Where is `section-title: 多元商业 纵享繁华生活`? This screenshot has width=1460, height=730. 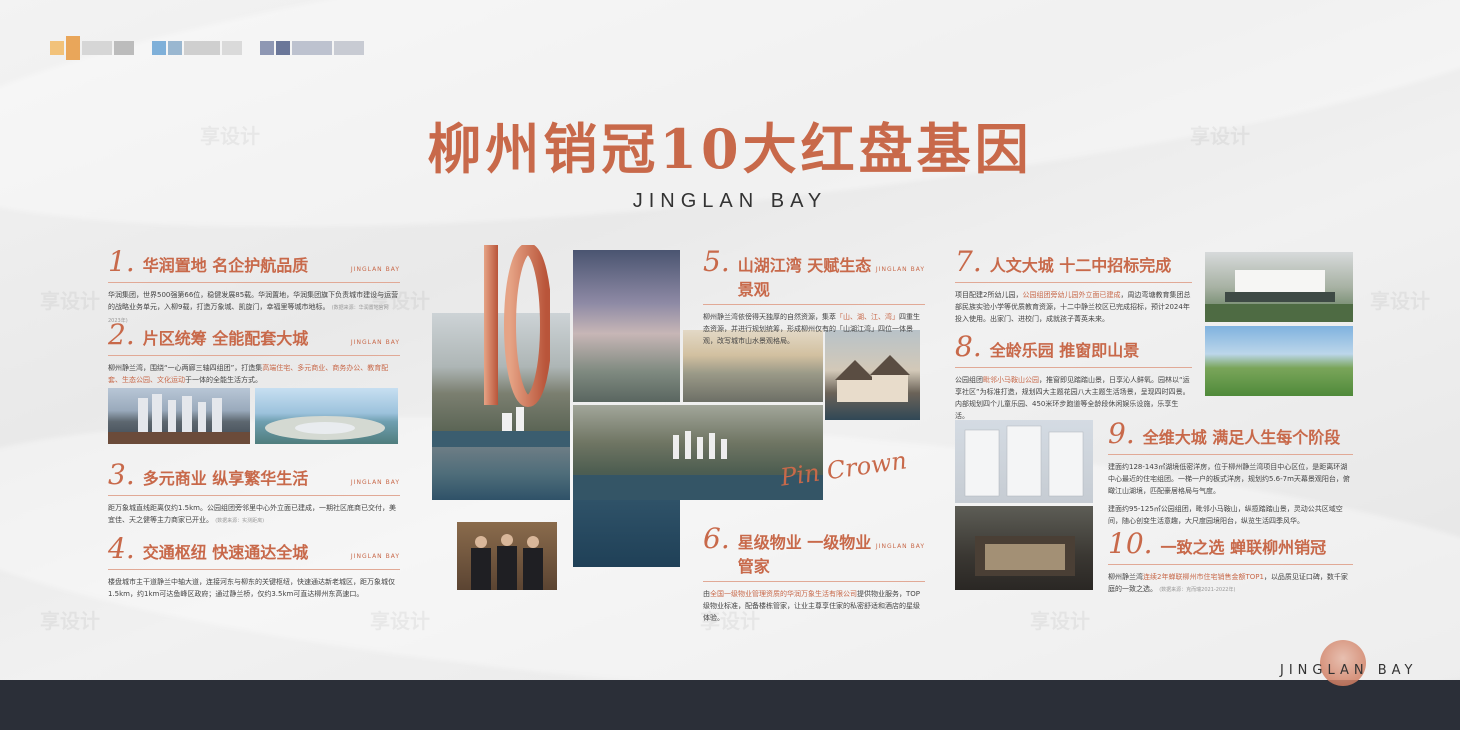 section-title: 多元商业 纵享繁华生活 is located at coordinates (225, 478).